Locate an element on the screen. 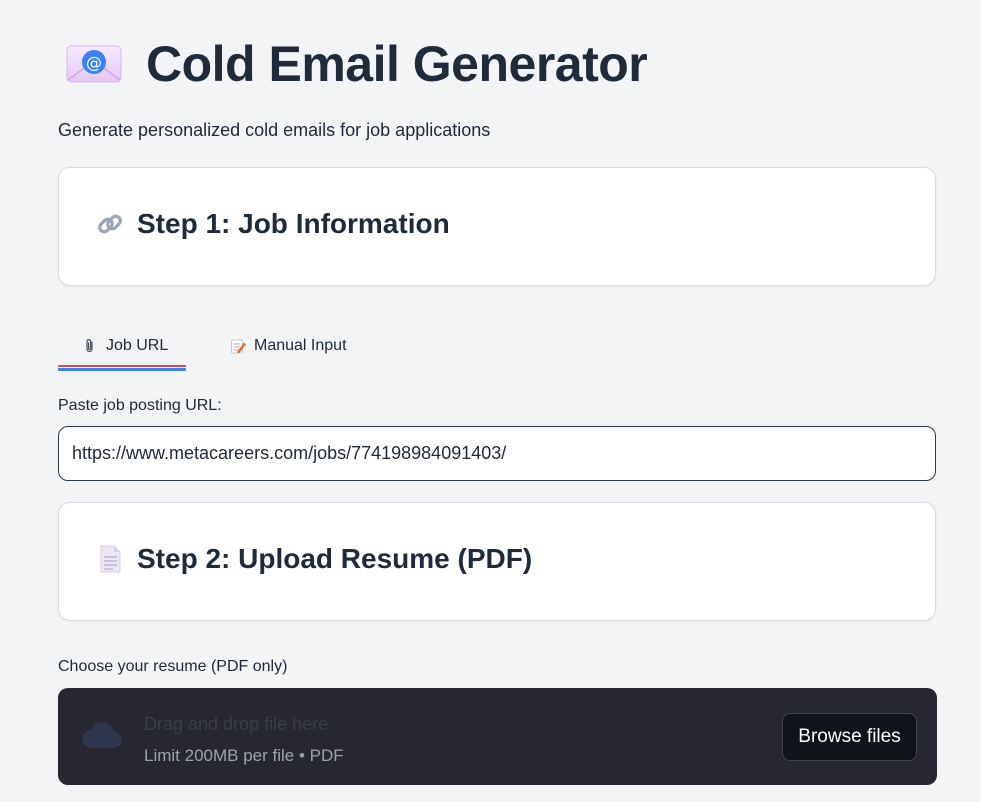 The image size is (981, 802). step2-heading: Step 2: Upload Resume (PDF) is located at coordinates (335, 558).